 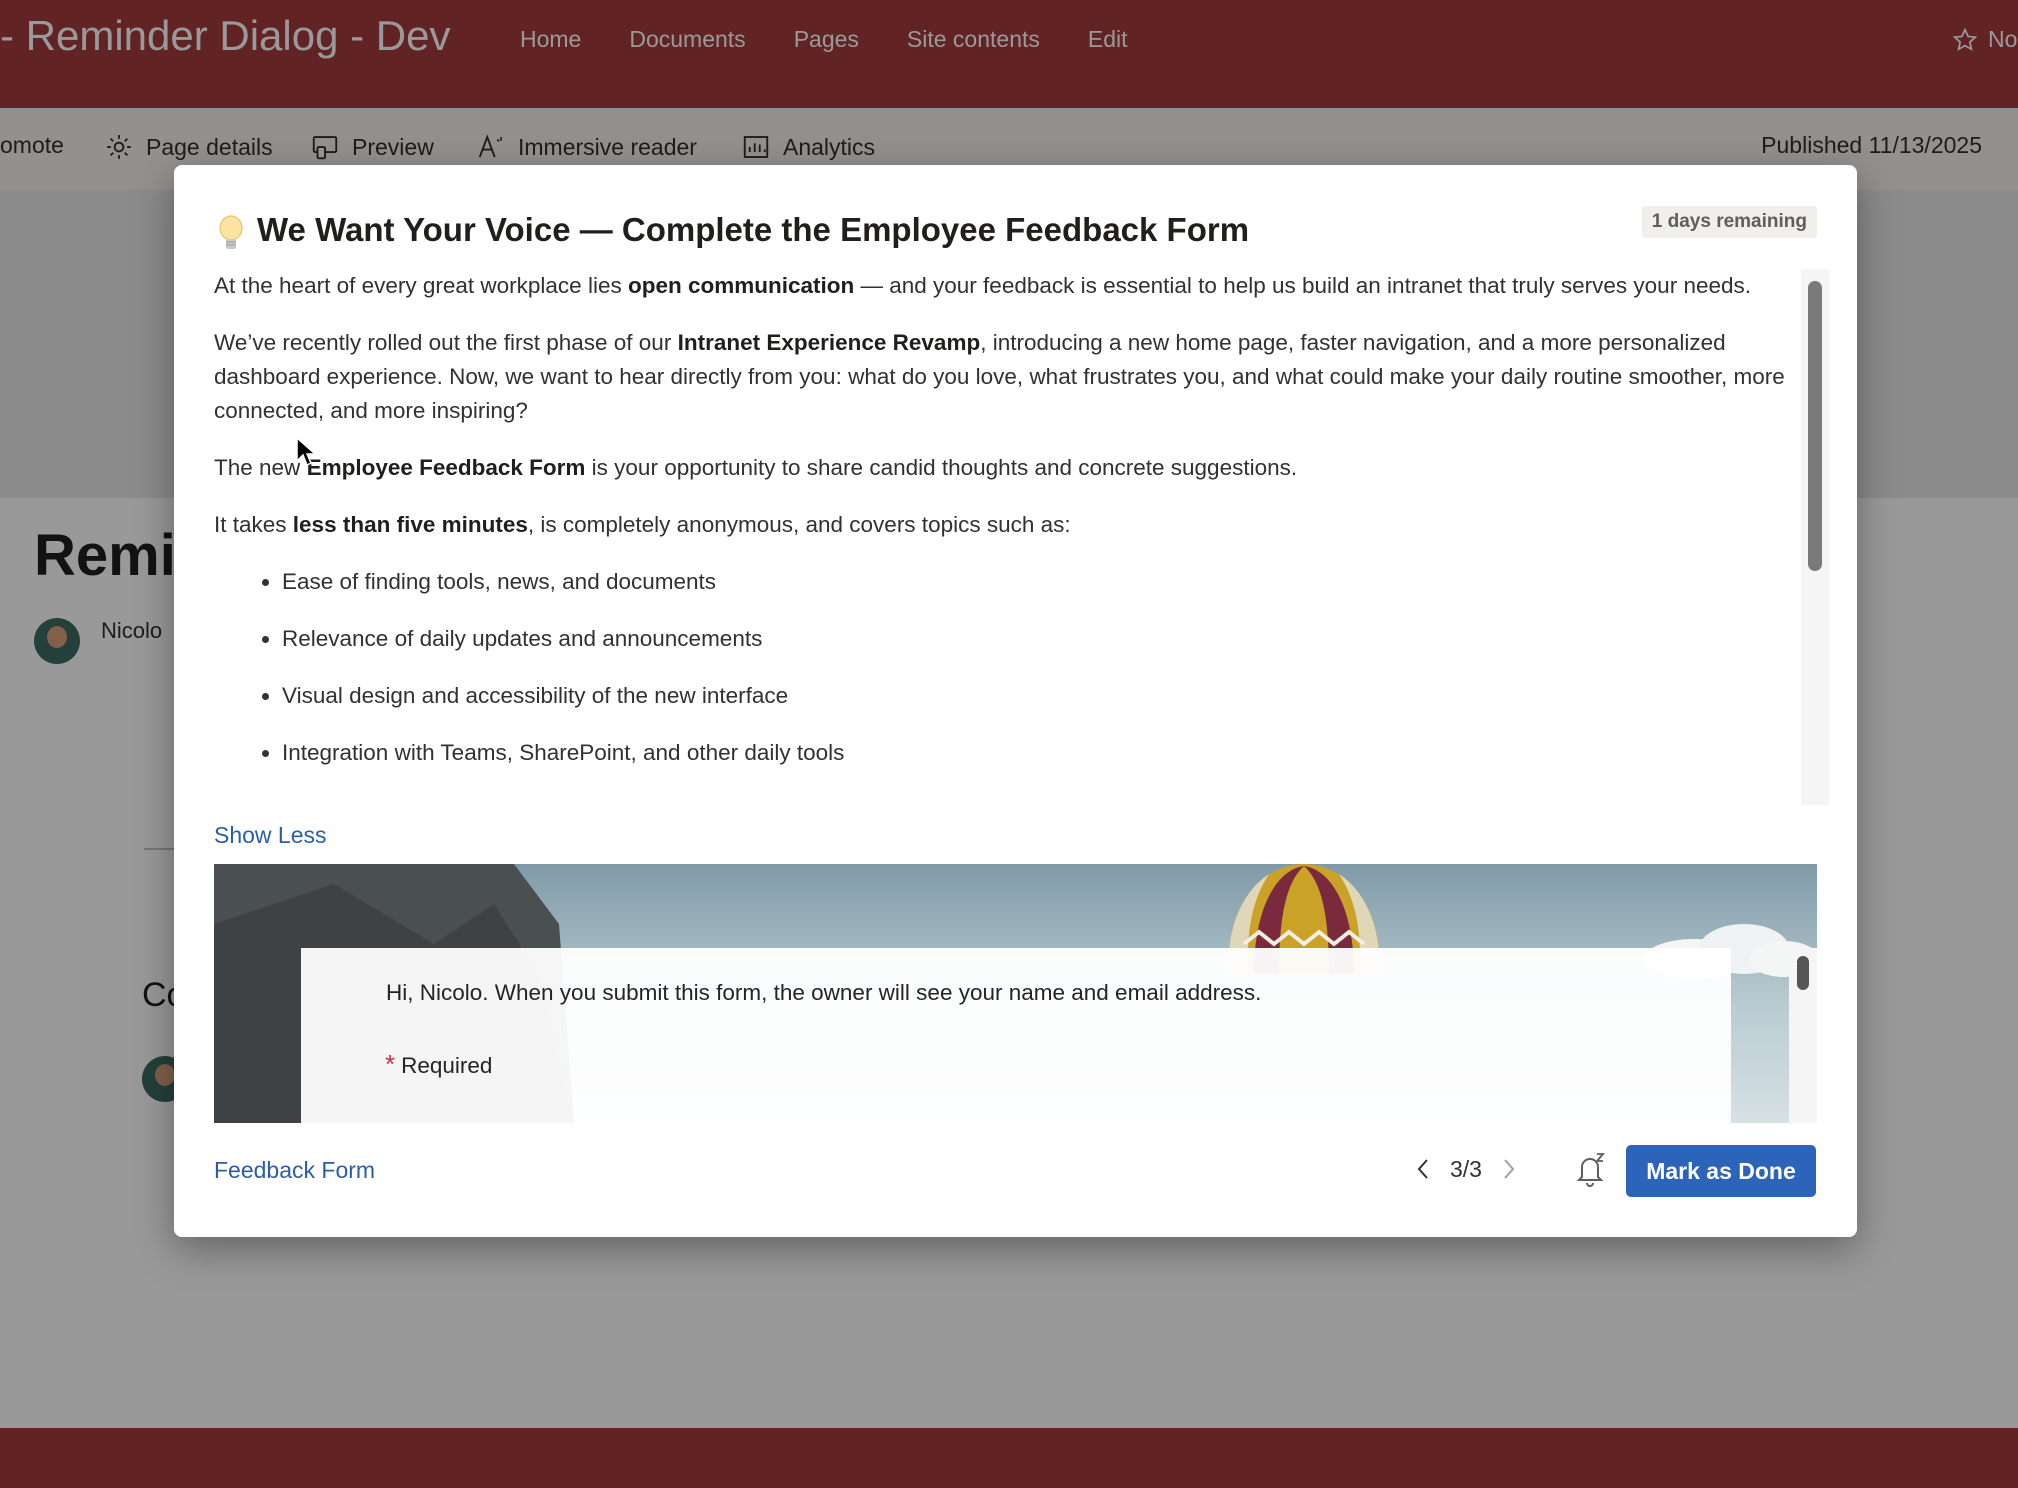 I want to click on days-remaining-badge: 1 days remaining, so click(x=1729, y=222).